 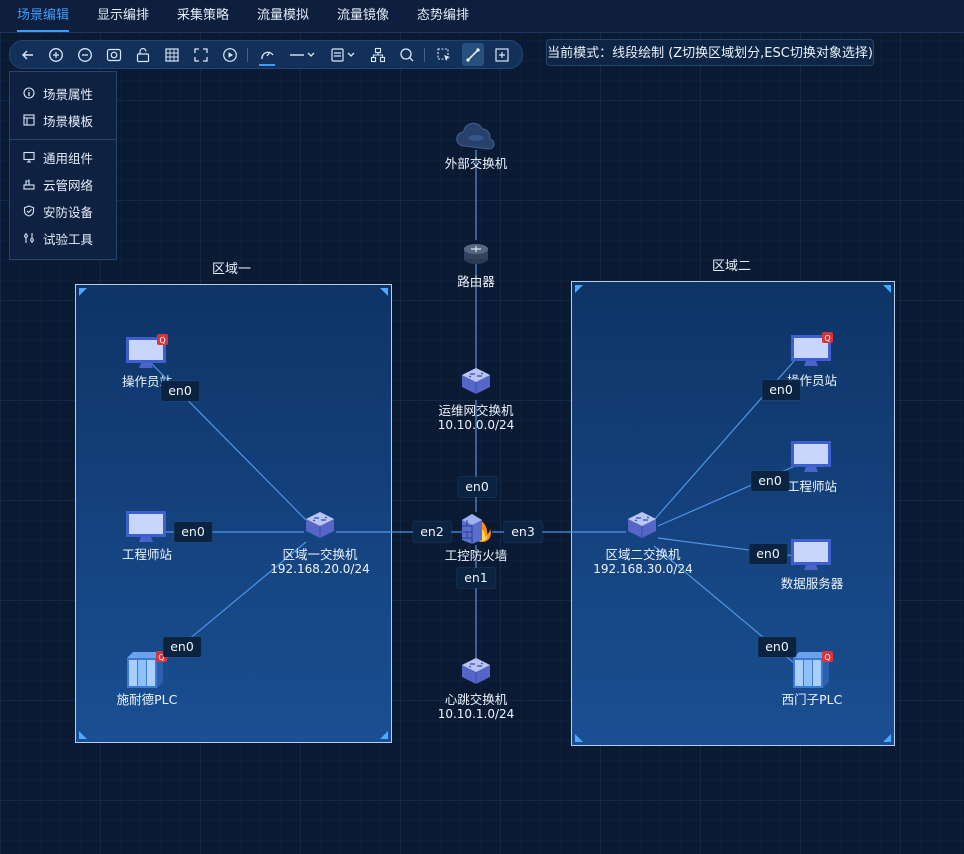 What do you see at coordinates (432, 532) in the screenshot?
I see `port-label: en2` at bounding box center [432, 532].